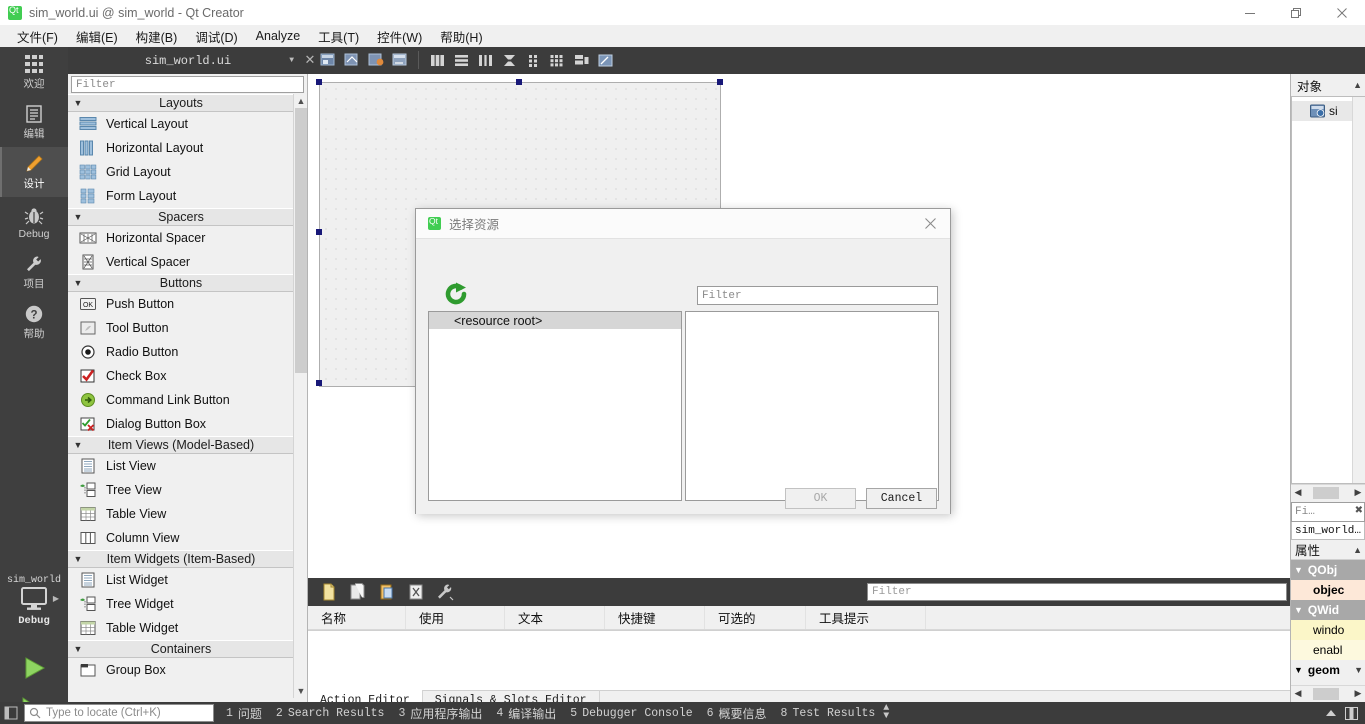 Image resolution: width=1365 pixels, height=724 pixels. What do you see at coordinates (1328, 610) in the screenshot?
I see `property-group-qwidget: ▼ QWid` at bounding box center [1328, 610].